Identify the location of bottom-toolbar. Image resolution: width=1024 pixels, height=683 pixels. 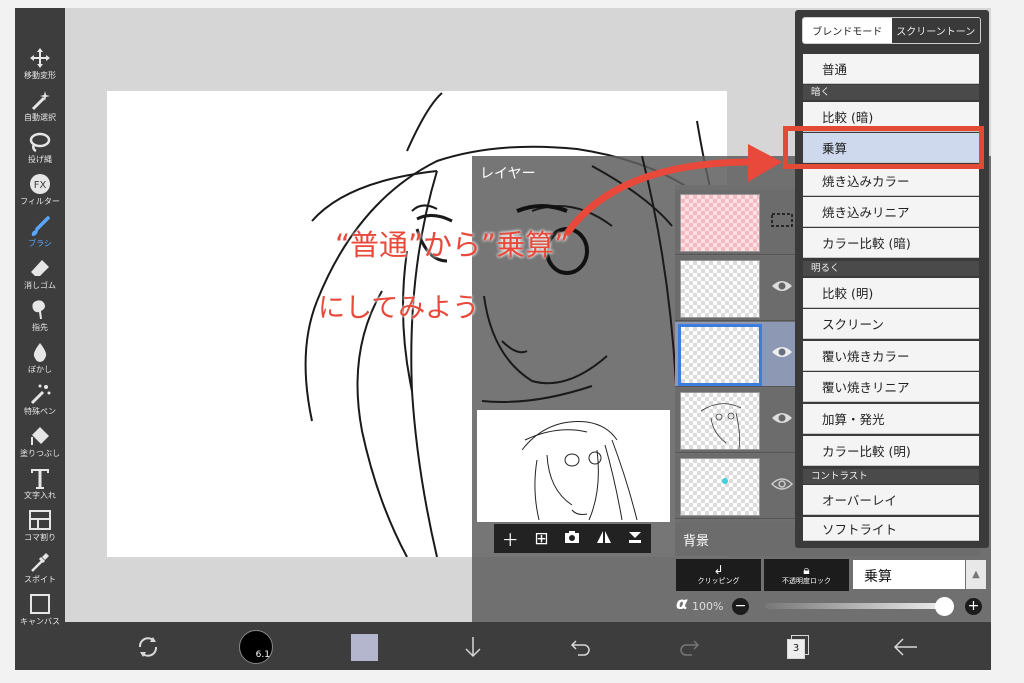
(528, 646).